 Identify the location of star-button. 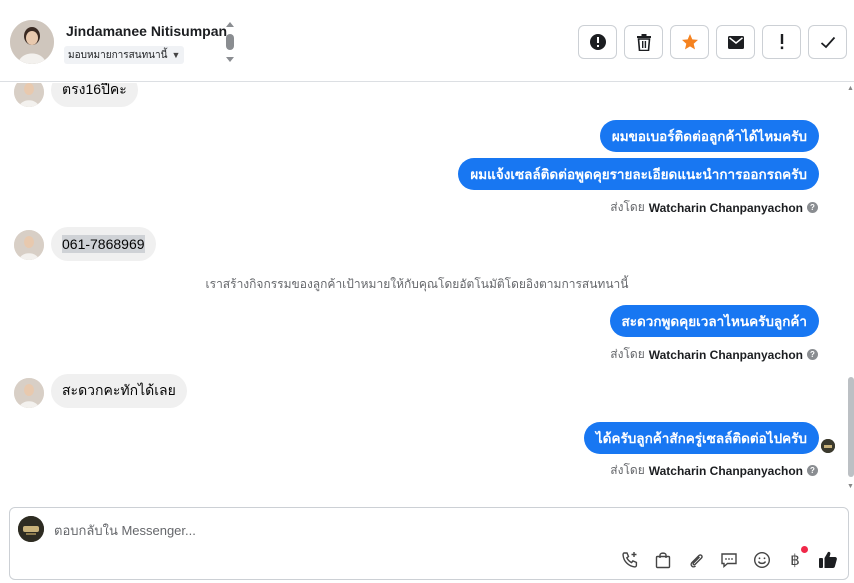
(689, 42).